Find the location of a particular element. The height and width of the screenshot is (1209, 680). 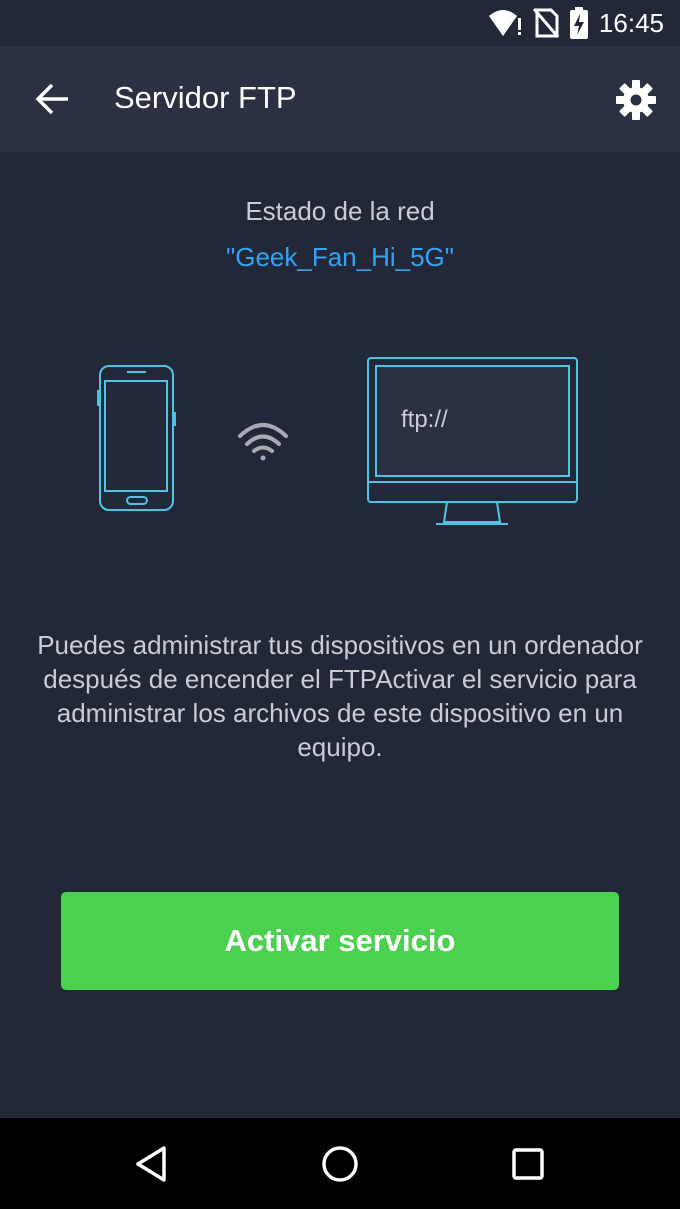

back-triangle-icon is located at coordinates (151, 1164).